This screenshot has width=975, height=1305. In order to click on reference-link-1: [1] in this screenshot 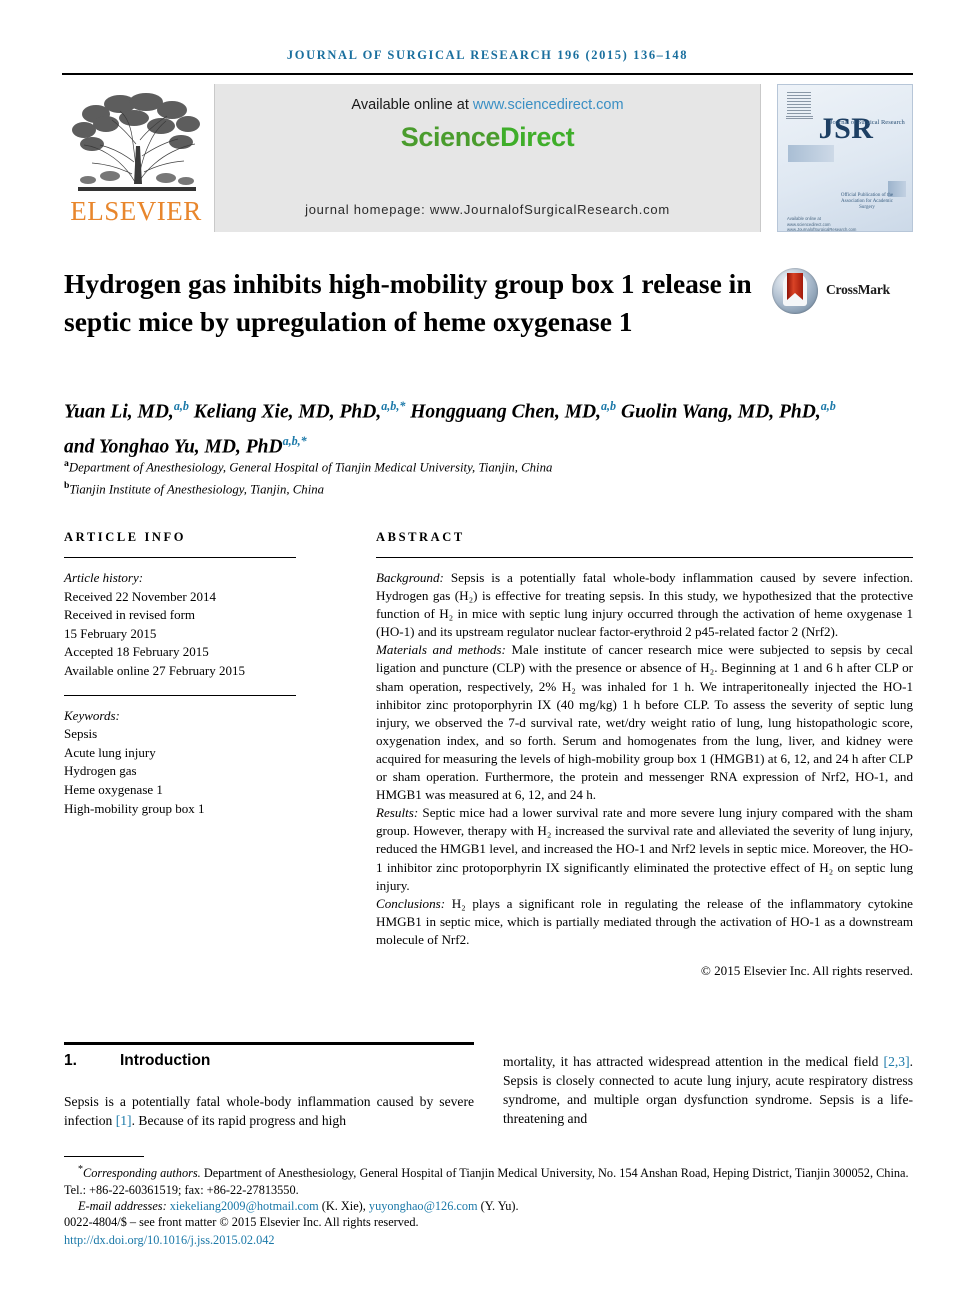, I will do `click(124, 1120)`.